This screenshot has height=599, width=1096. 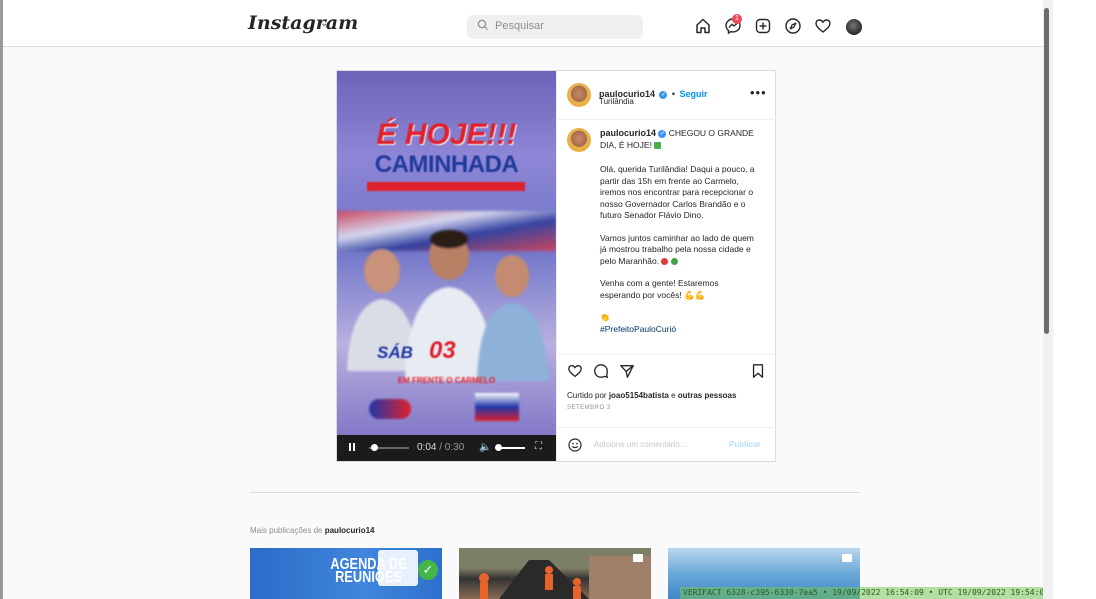 What do you see at coordinates (638, 329) in the screenshot?
I see `hashtag-link: #PrefeitoPauloCurió` at bounding box center [638, 329].